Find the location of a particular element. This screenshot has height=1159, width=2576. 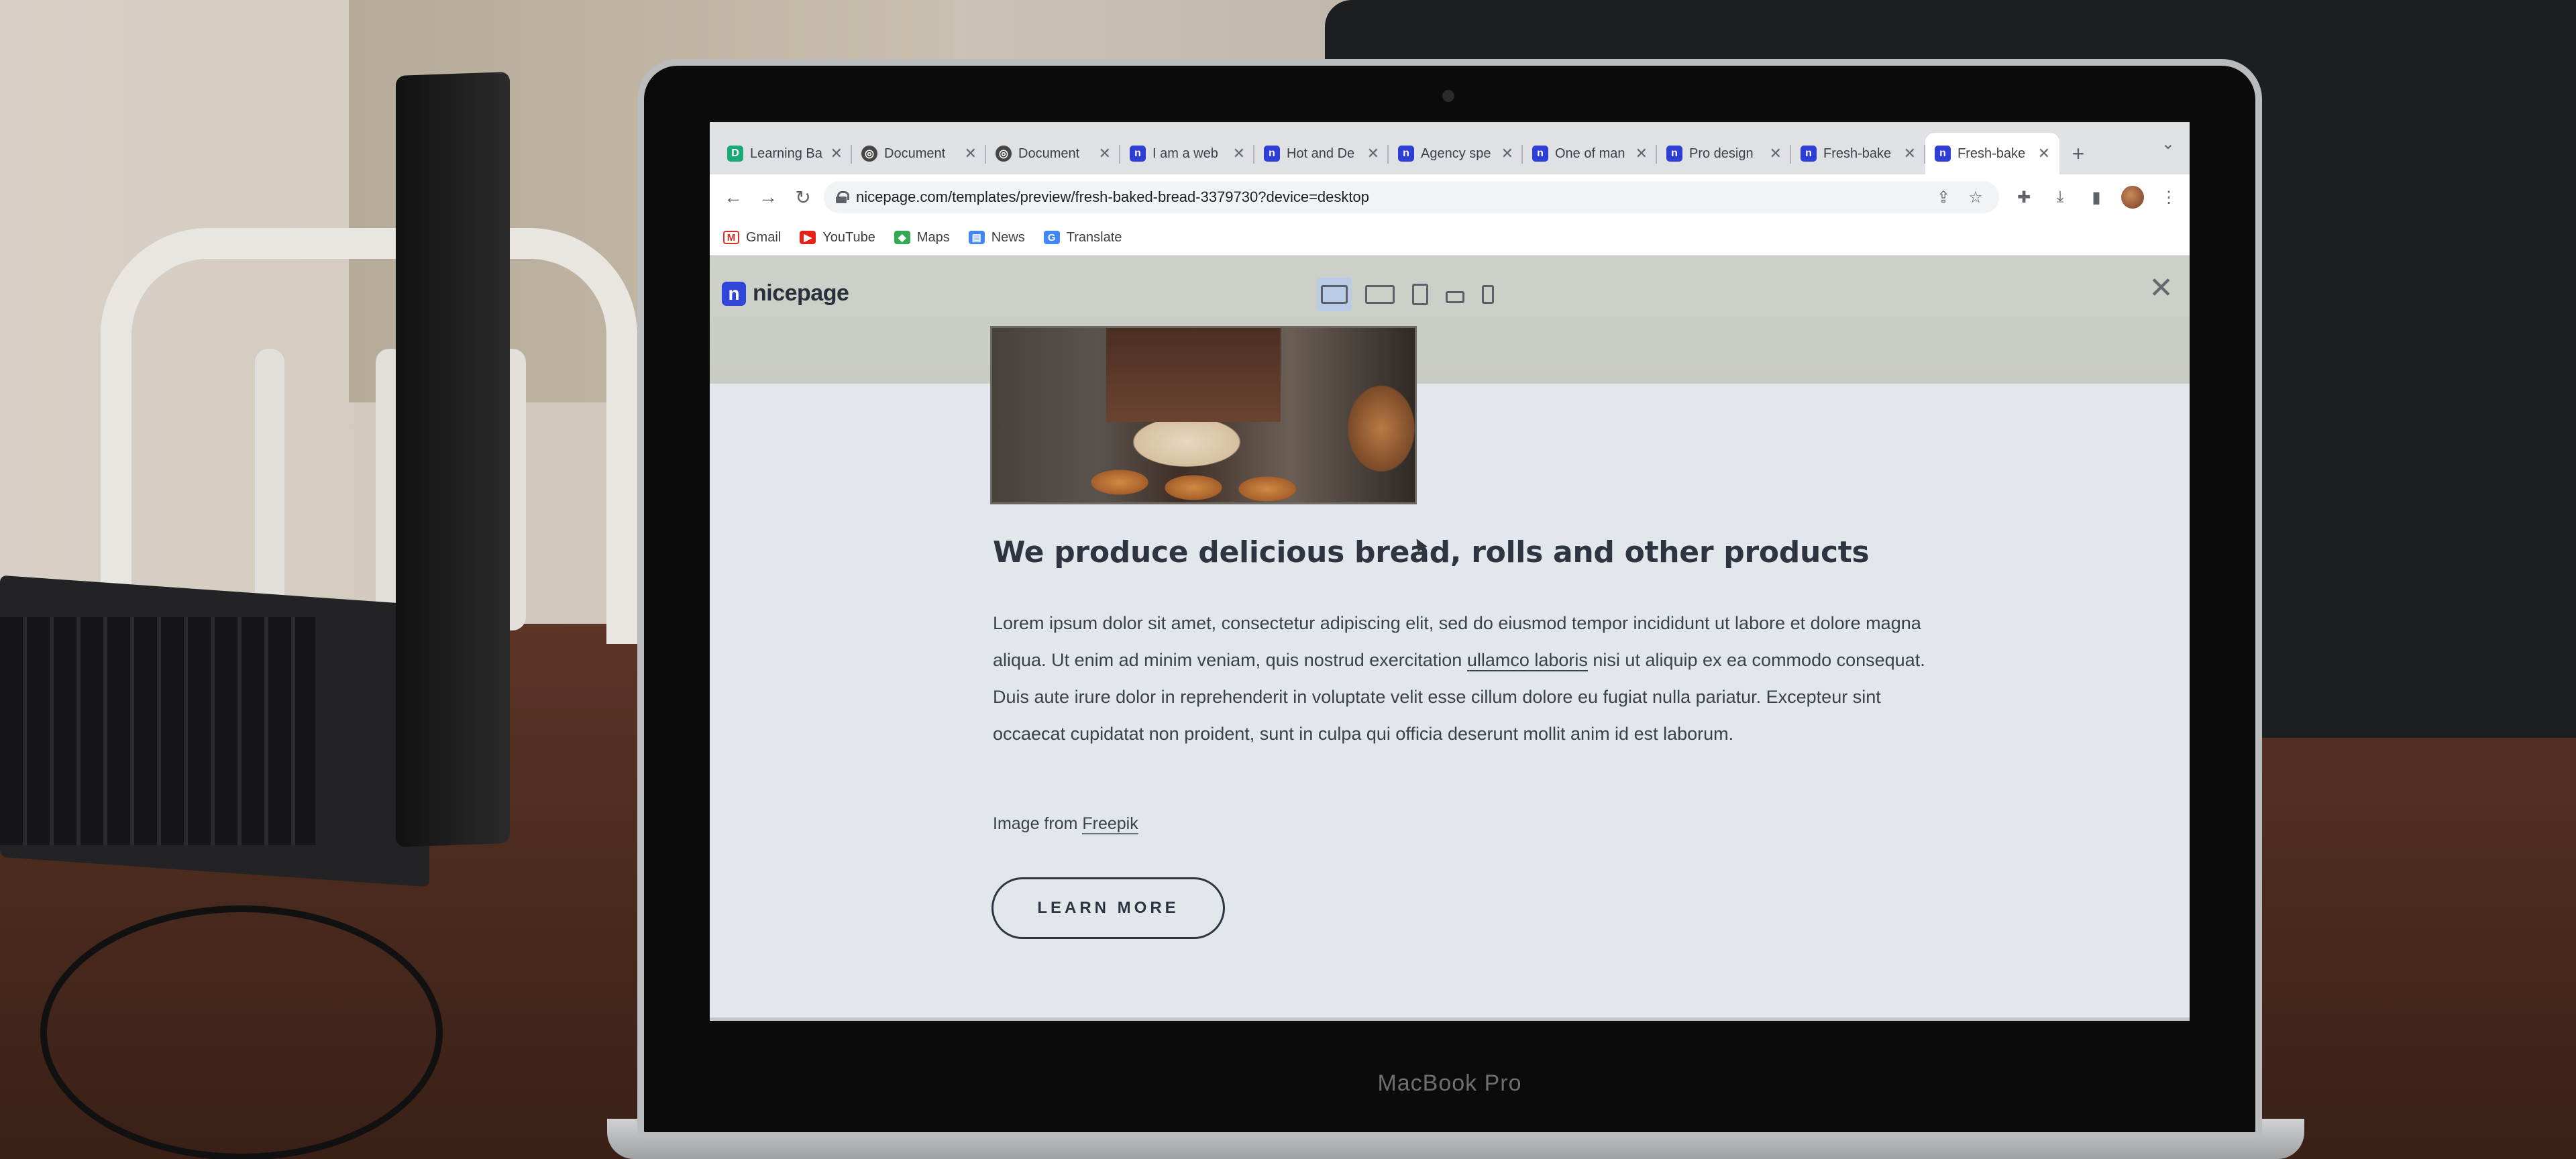

browser-tab-active: n Fresh-bake ✕ is located at coordinates (1992, 153).